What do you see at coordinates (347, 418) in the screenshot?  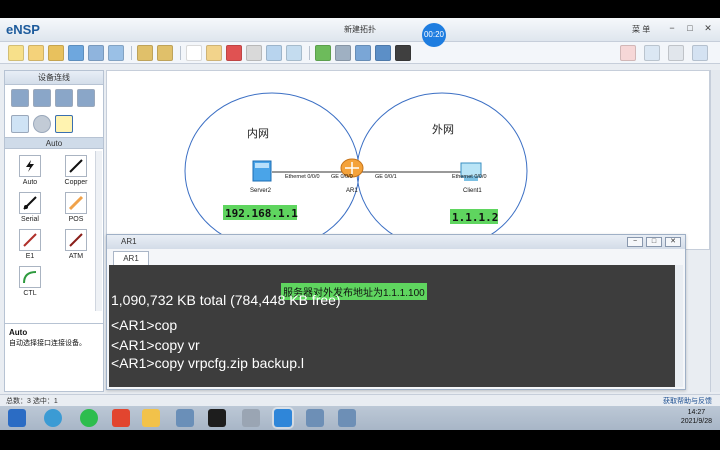 I see `ensp-window-2-icon` at bounding box center [347, 418].